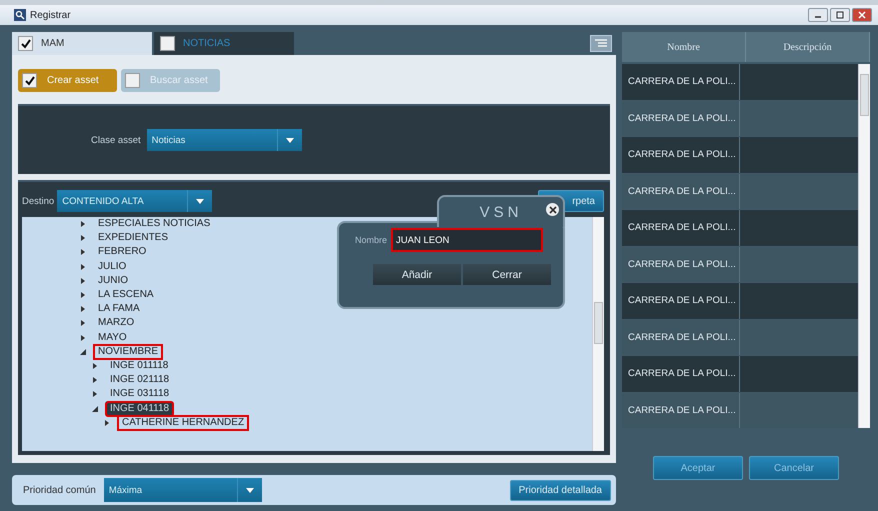 The image size is (878, 511). What do you see at coordinates (112, 338) in the screenshot?
I see `tree-item: MAYO` at bounding box center [112, 338].